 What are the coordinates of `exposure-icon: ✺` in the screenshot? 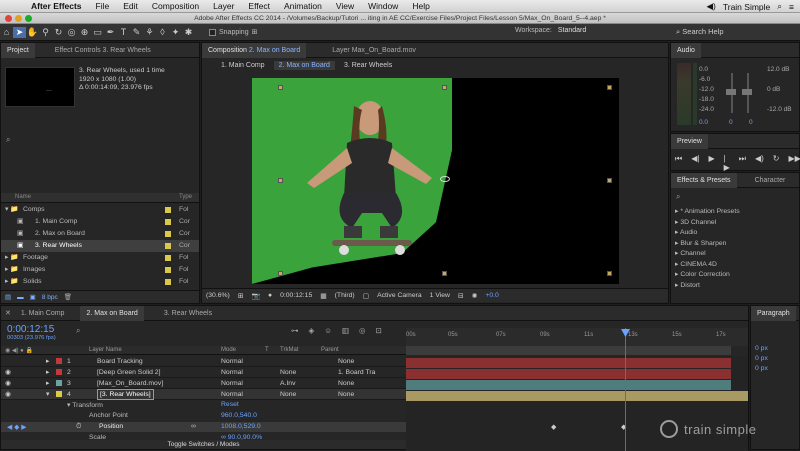 It's located at (475, 296).